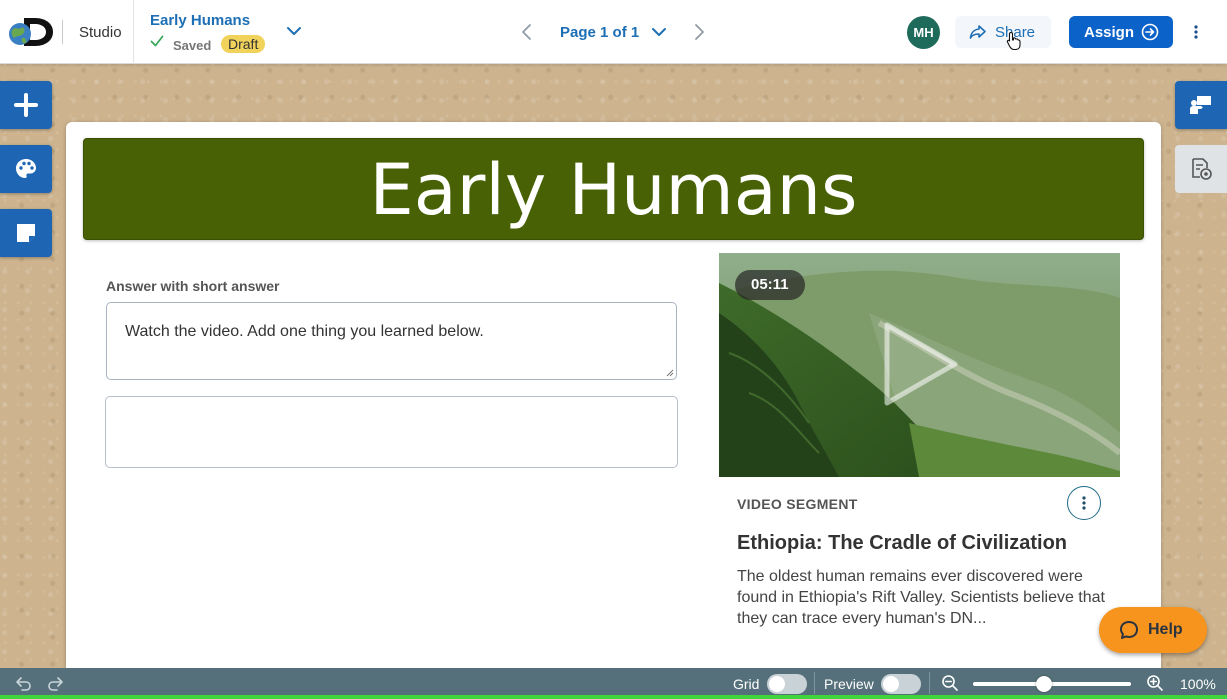 The image size is (1227, 699). Describe the element at coordinates (950, 683) in the screenshot. I see `zoom-out-icon` at that location.